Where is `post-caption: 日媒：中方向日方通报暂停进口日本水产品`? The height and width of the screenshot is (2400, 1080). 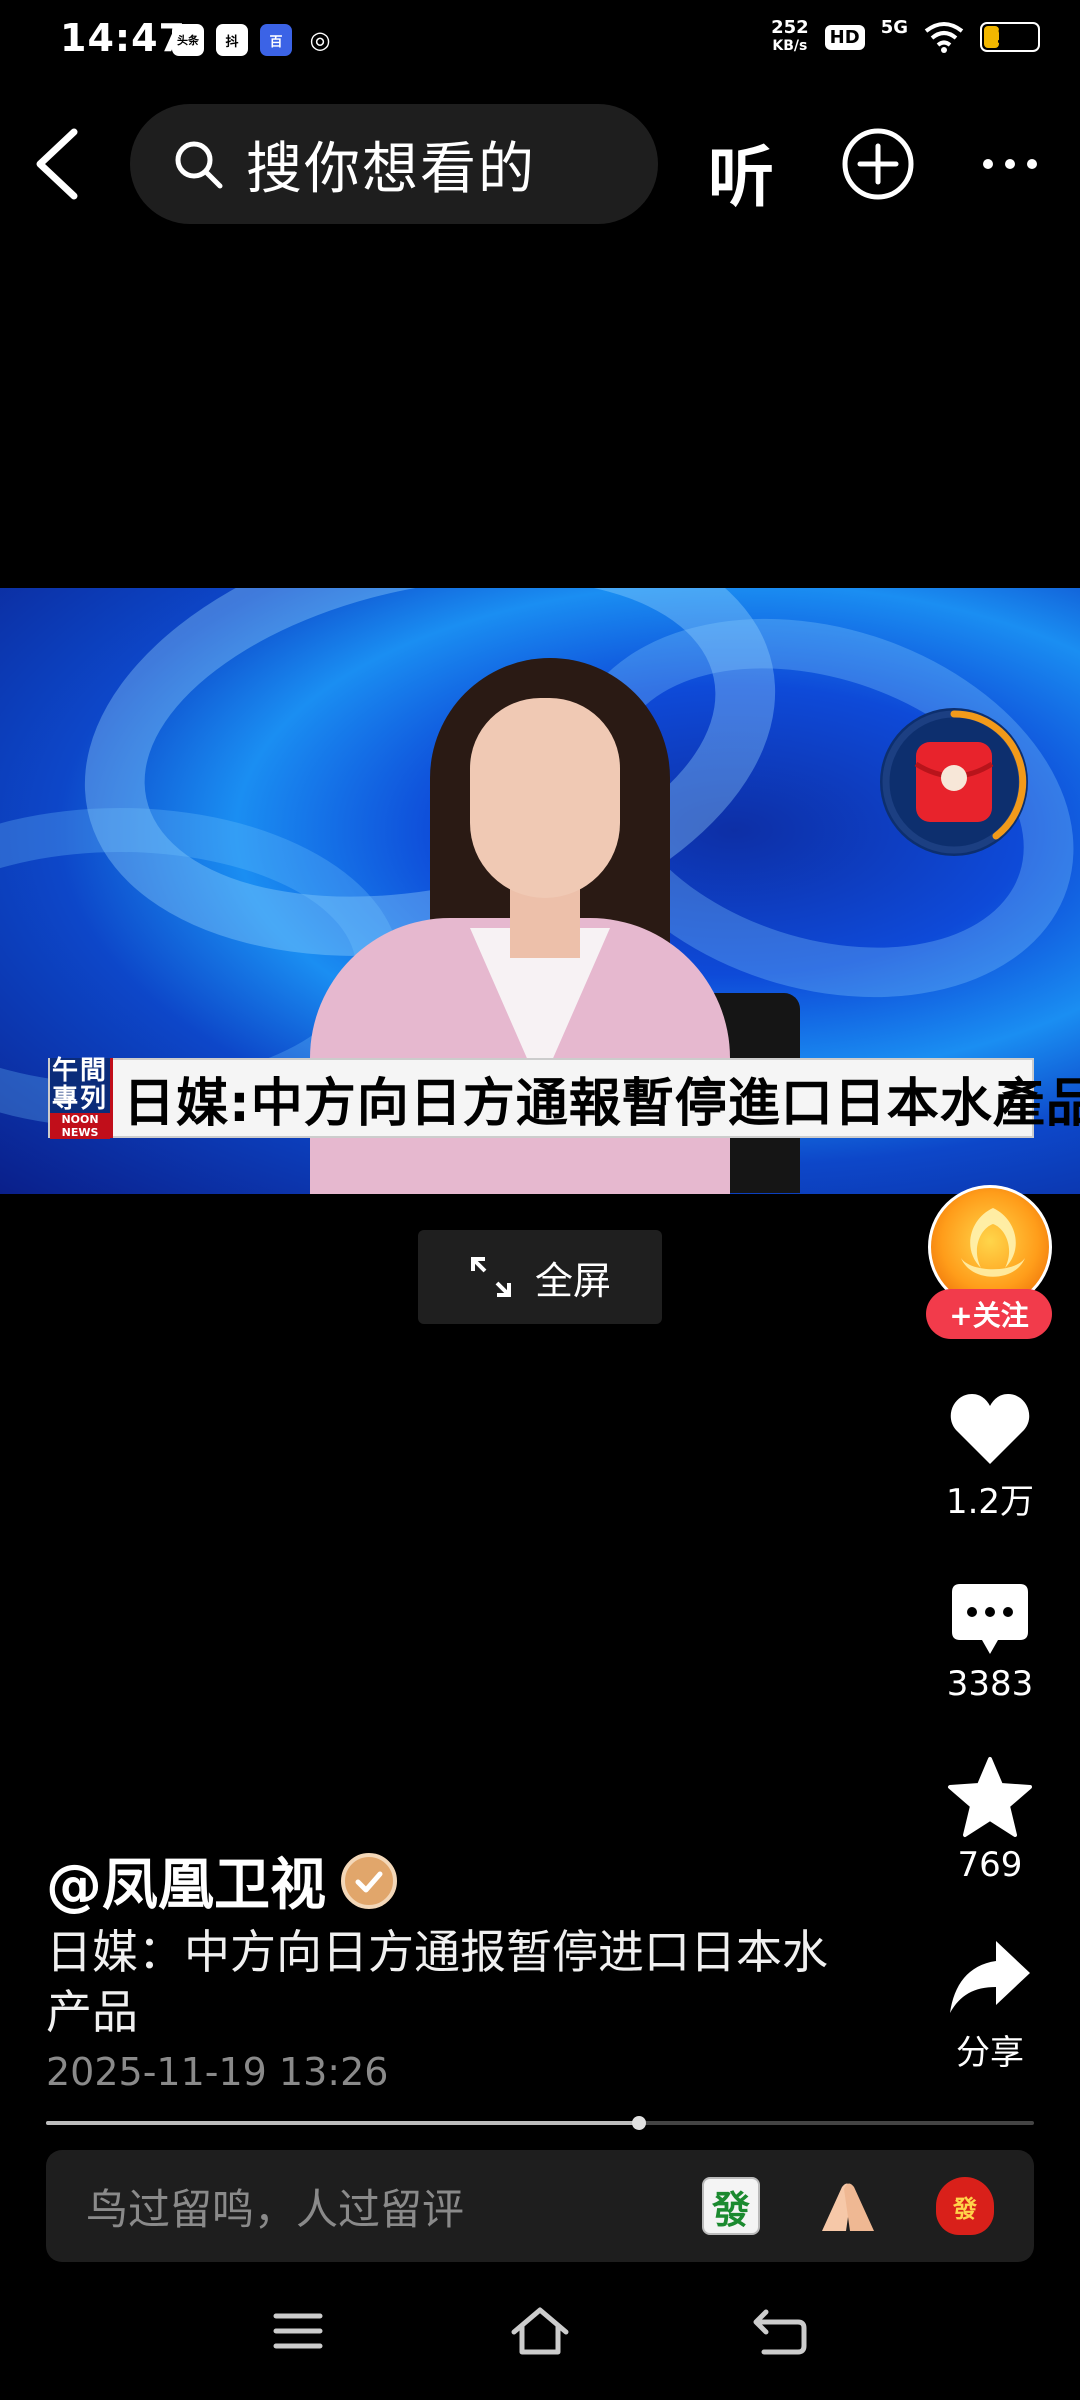
post-caption: 日媒：中方向日方通报暂停进口日本水产品 is located at coordinates (437, 1982).